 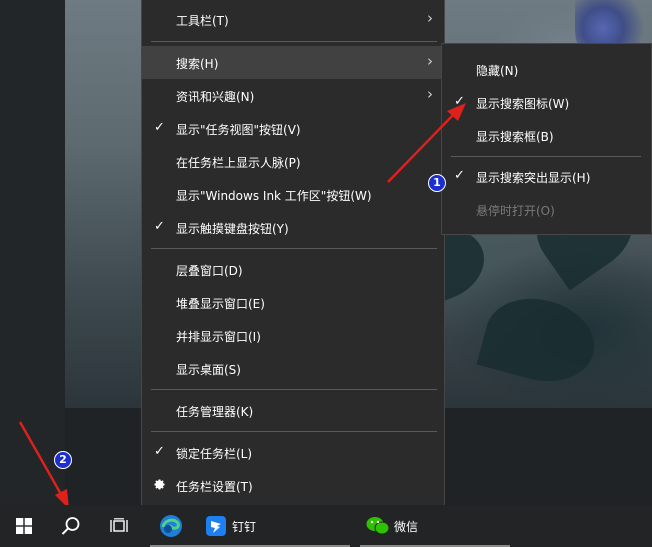 What do you see at coordinates (515, 137) in the screenshot?
I see `menu-item-label: 显示搜索框(B)` at bounding box center [515, 137].